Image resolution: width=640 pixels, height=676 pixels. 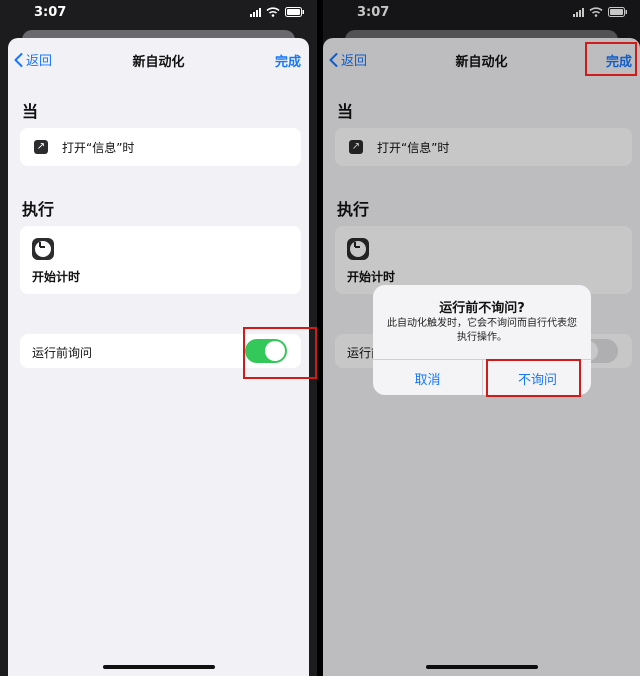 What do you see at coordinates (50, 12) in the screenshot?
I see `status-time: 3:07` at bounding box center [50, 12].